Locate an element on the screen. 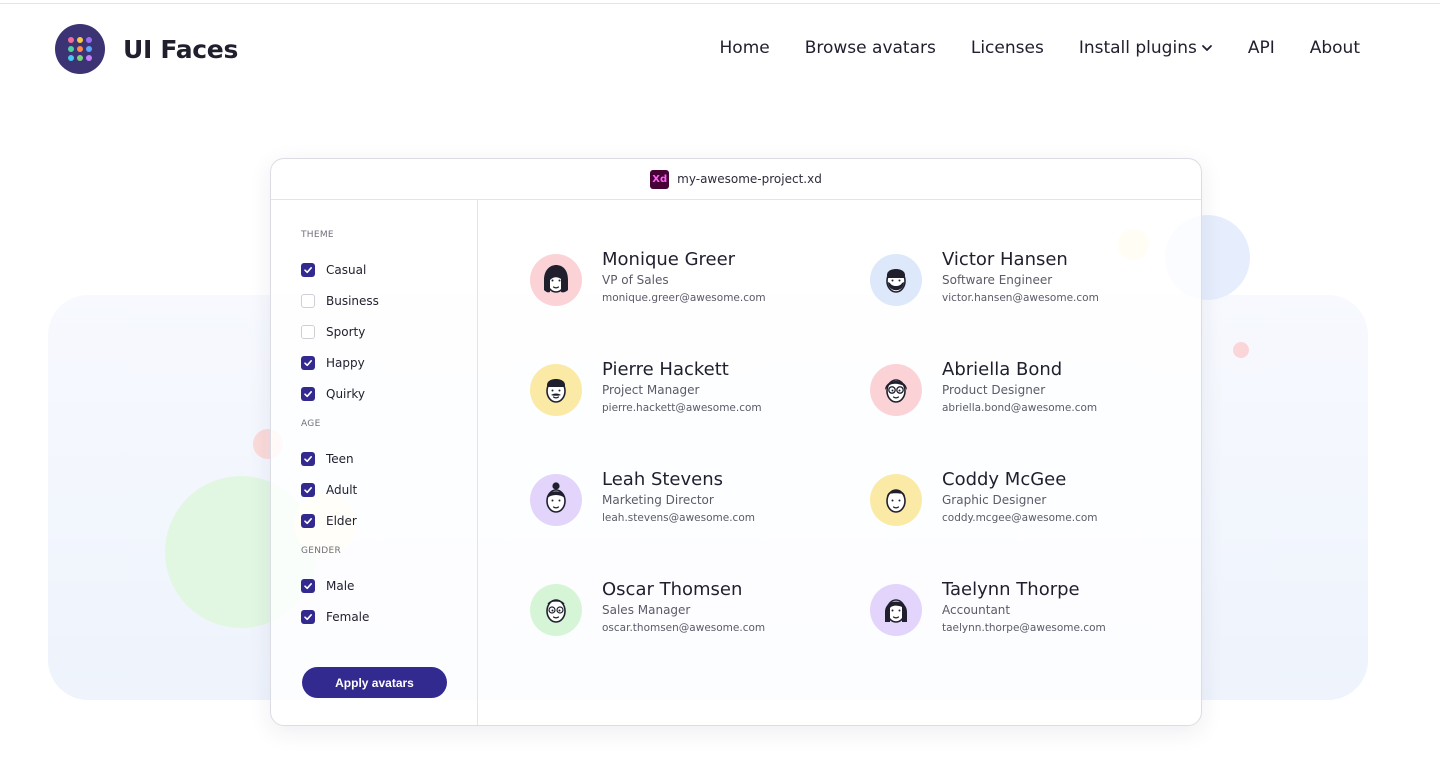 This screenshot has height=777, width=1440. filter-group-label: GENDER is located at coordinates (321, 551).